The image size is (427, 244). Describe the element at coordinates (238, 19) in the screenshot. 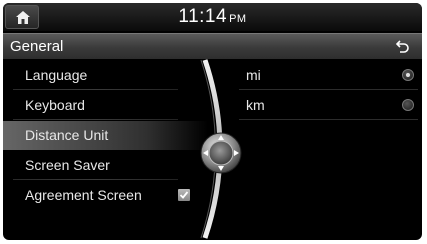

I see `clock-ampm: PM` at that location.